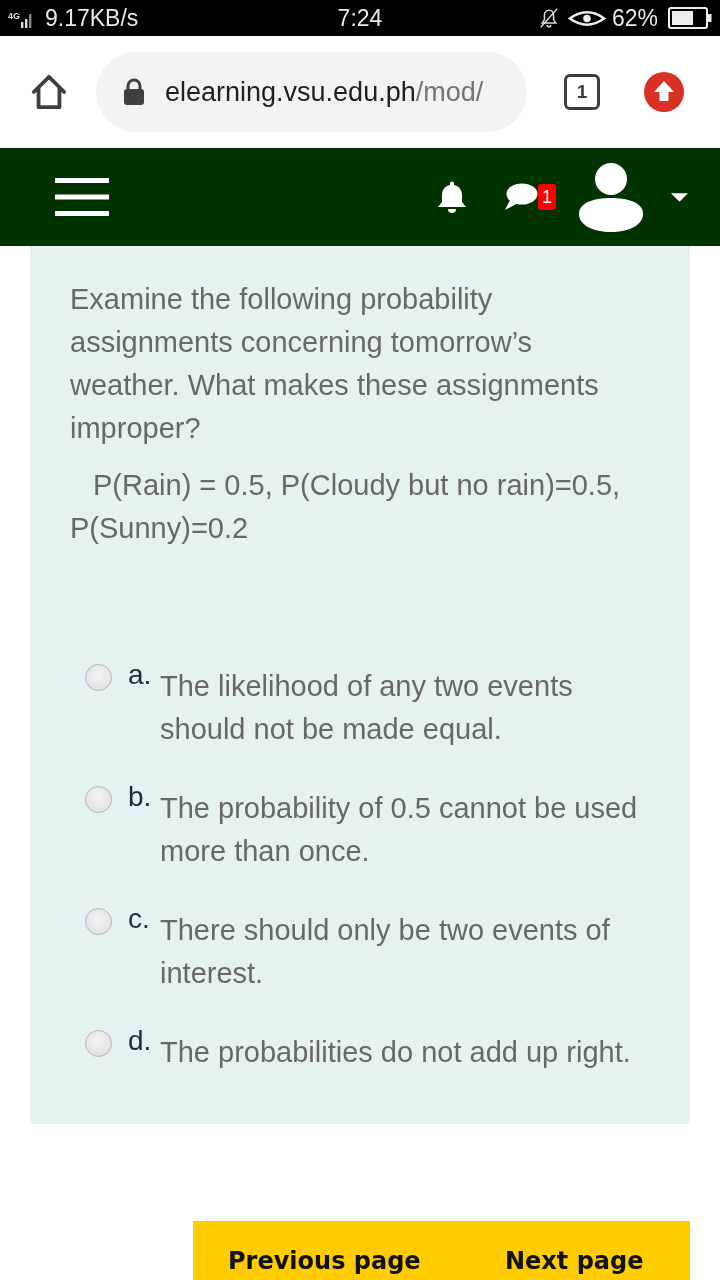  I want to click on url-field: elearning.vsu.edu.ph/mod/, so click(311, 92).